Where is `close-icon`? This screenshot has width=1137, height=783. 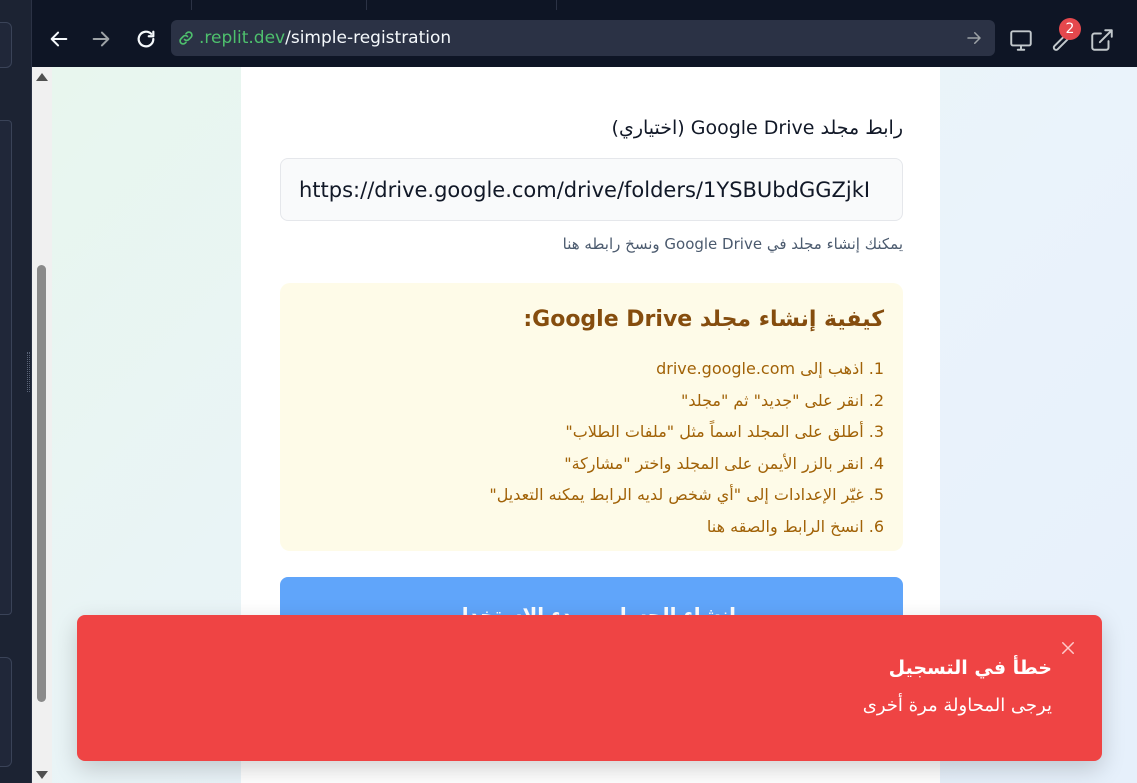 close-icon is located at coordinates (1068, 648).